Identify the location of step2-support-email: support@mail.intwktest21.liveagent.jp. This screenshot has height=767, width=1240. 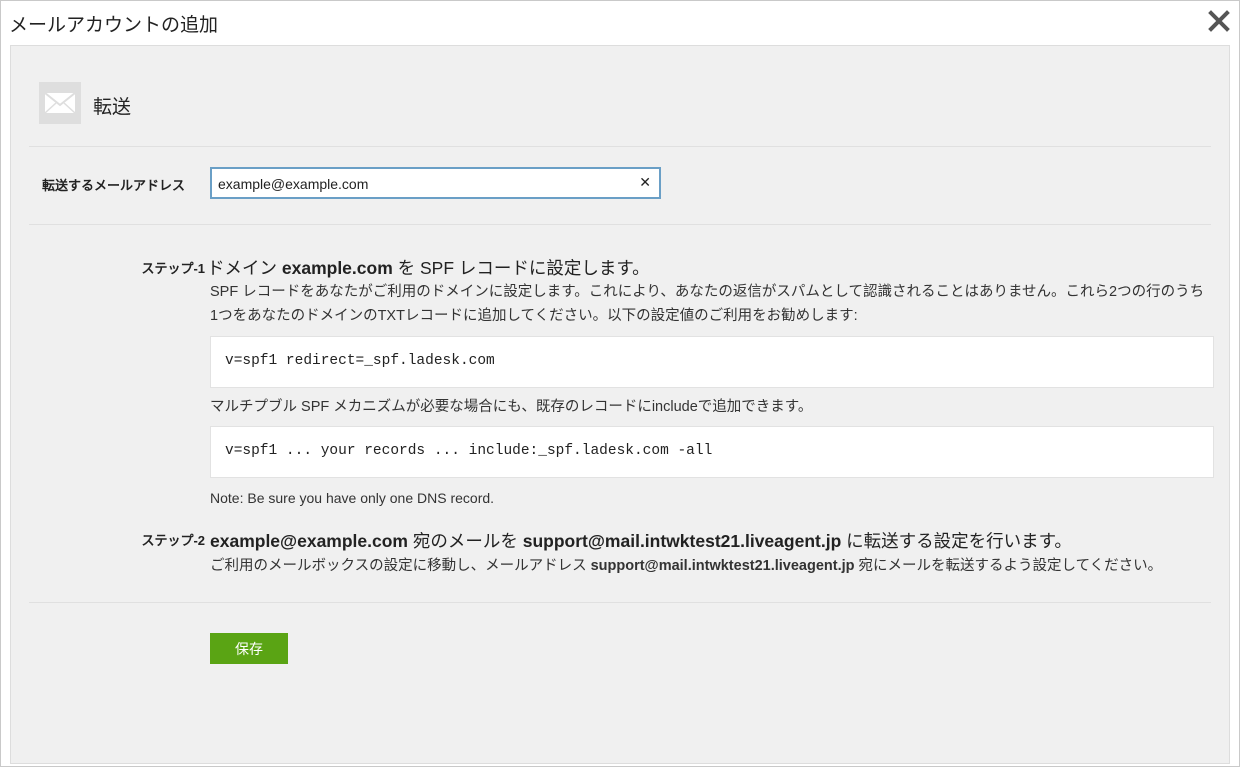
(682, 541).